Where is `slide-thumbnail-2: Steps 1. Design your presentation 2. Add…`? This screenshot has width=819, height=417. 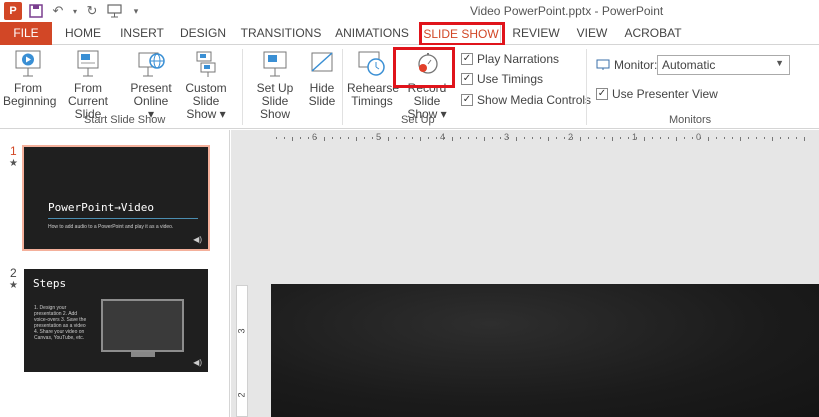
slide-thumbnail-2: Steps 1. Design your presentation 2. Add… is located at coordinates (116, 320).